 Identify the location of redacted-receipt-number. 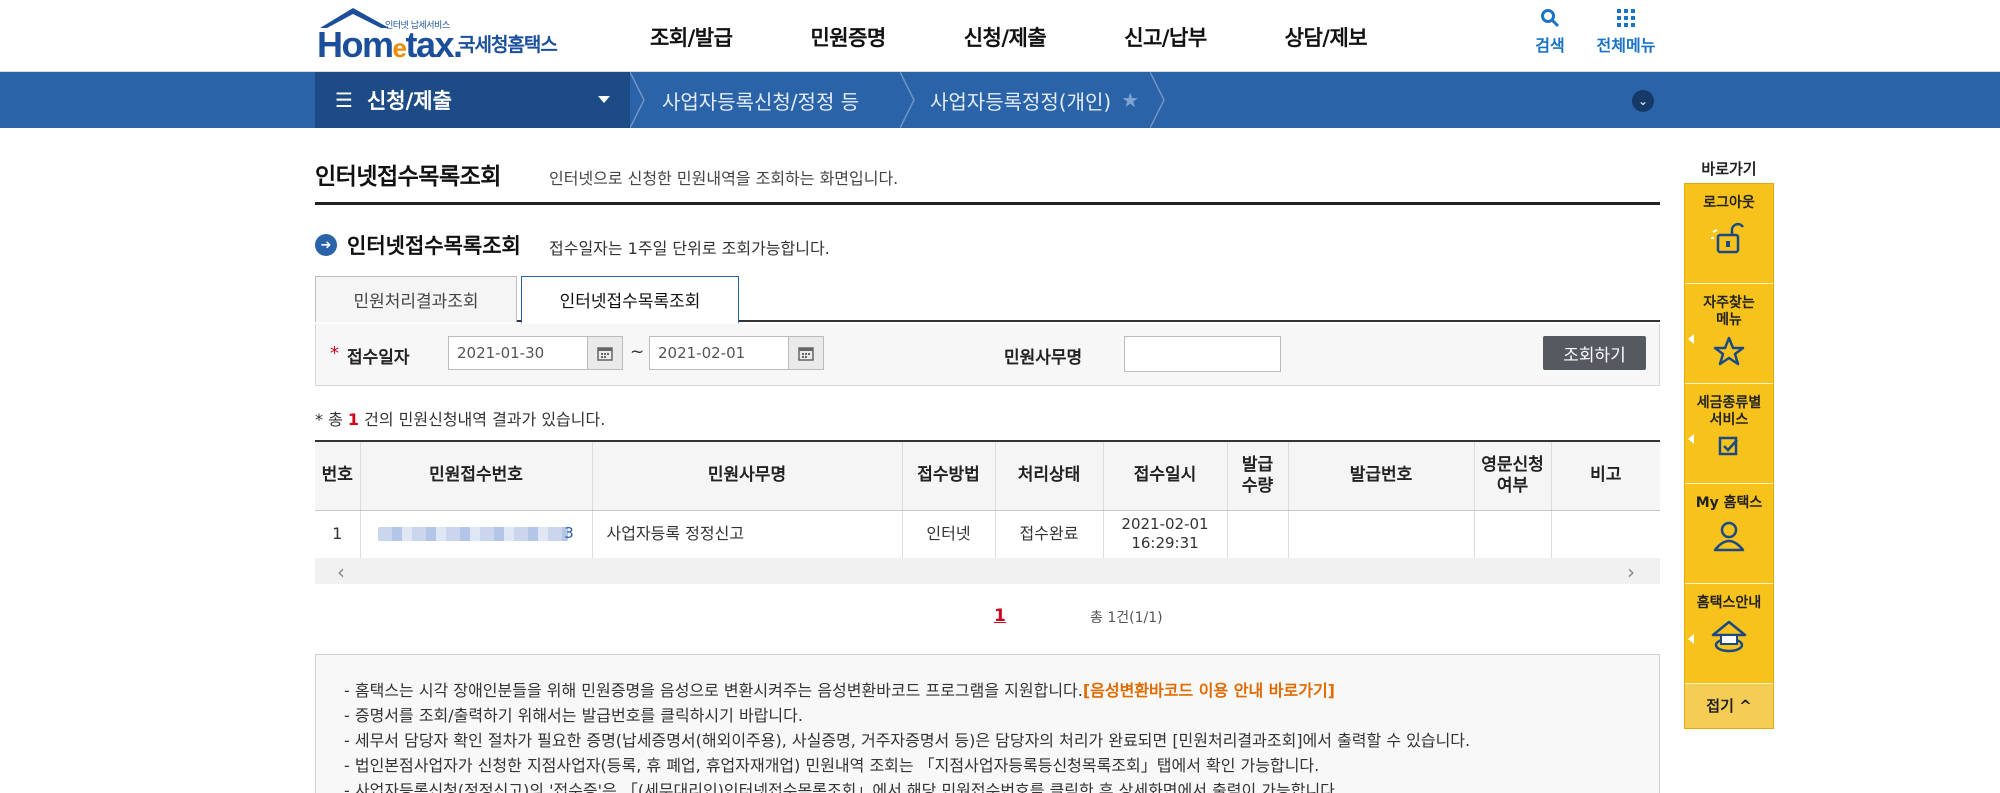
(473, 534).